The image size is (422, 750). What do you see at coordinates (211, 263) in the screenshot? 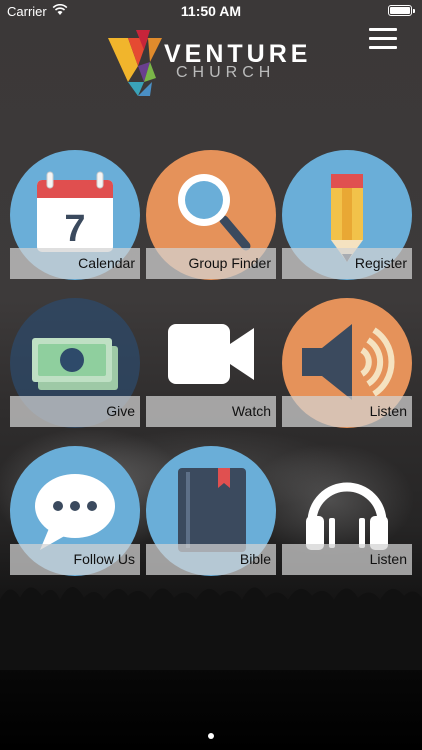
I see `tile-label: Group Finder` at bounding box center [211, 263].